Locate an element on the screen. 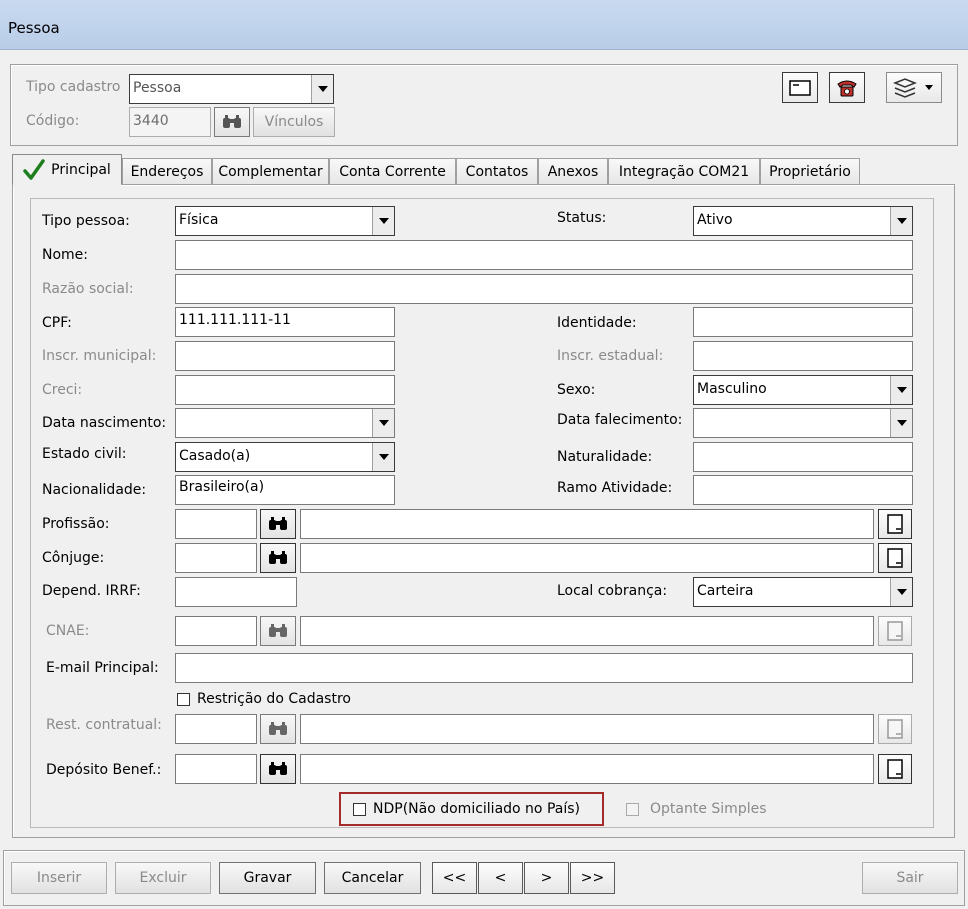  estado-civil-value: Casado(a) is located at coordinates (215, 456).